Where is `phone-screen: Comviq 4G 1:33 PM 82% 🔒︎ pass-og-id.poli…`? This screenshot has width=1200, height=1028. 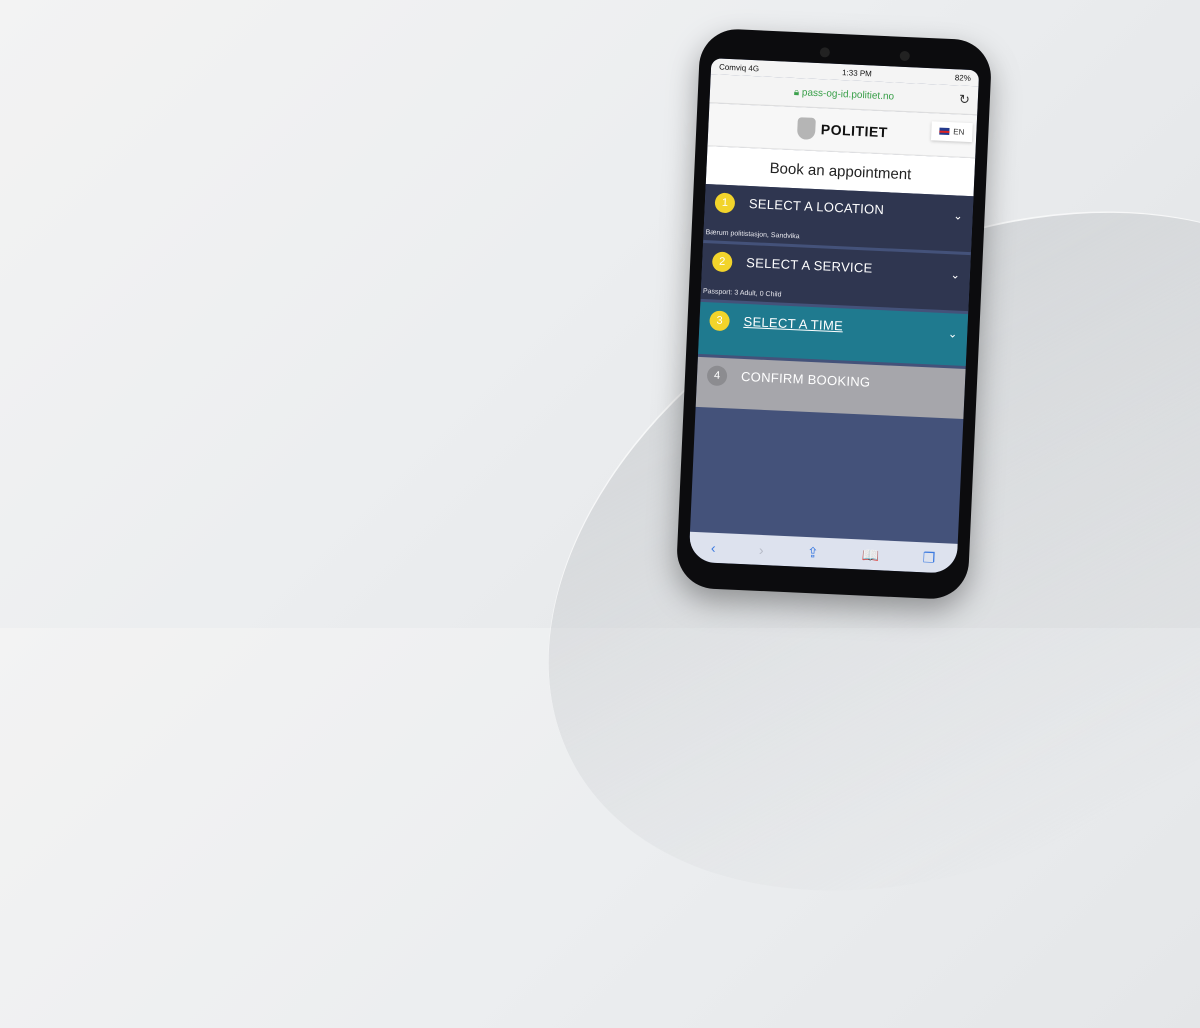 phone-screen: Comviq 4G 1:33 PM 82% 🔒︎ pass-og-id.poli… is located at coordinates (834, 316).